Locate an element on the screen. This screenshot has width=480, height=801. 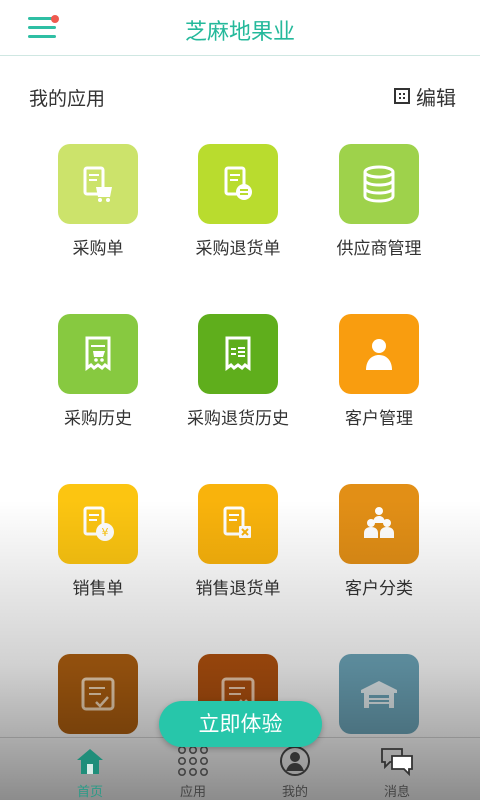
checklist-icon is located at coordinates (98, 694).